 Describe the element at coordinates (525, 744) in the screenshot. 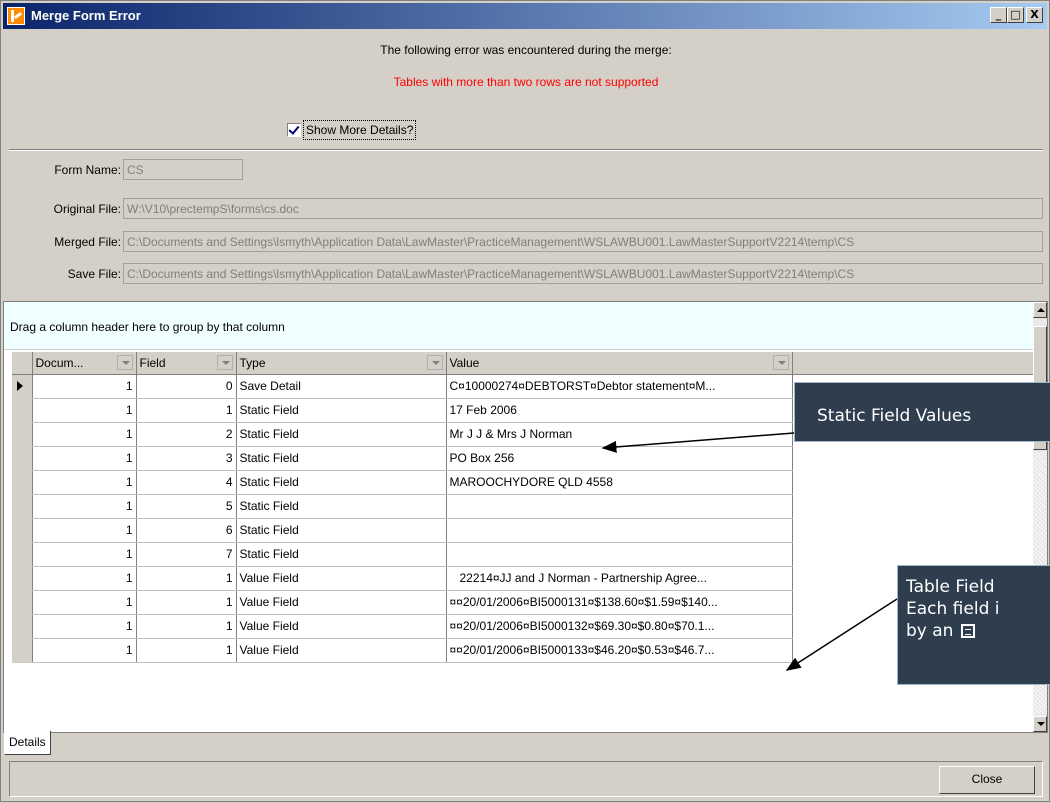

I see `tab-strip: Details` at that location.